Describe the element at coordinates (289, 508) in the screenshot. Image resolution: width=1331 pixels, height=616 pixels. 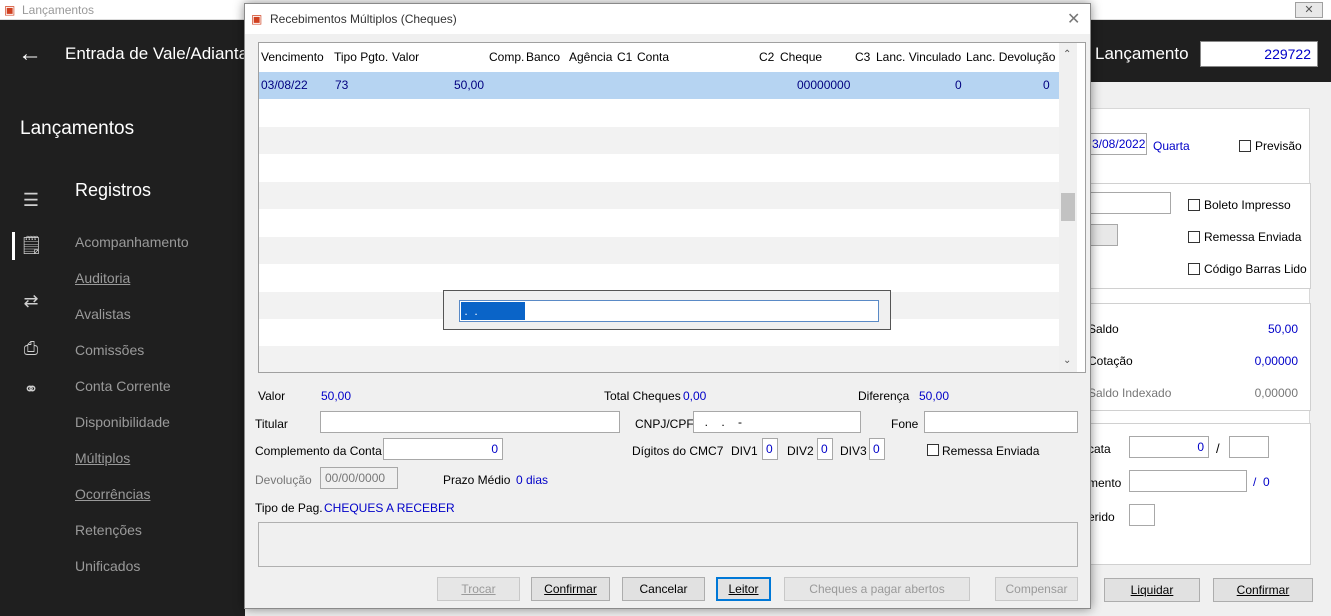
I see `tipo-pag-label: Tipo de Pag.` at that location.